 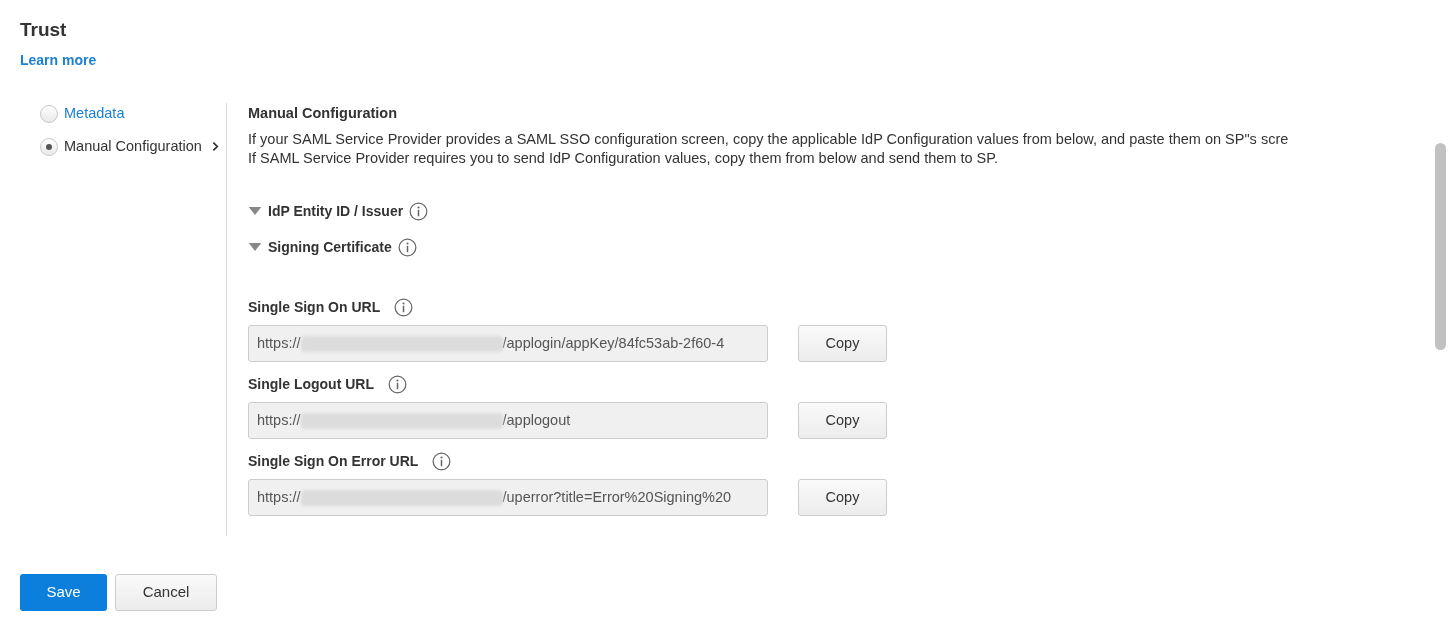 I want to click on url-field: https:// /applogout, so click(x=508, y=420).